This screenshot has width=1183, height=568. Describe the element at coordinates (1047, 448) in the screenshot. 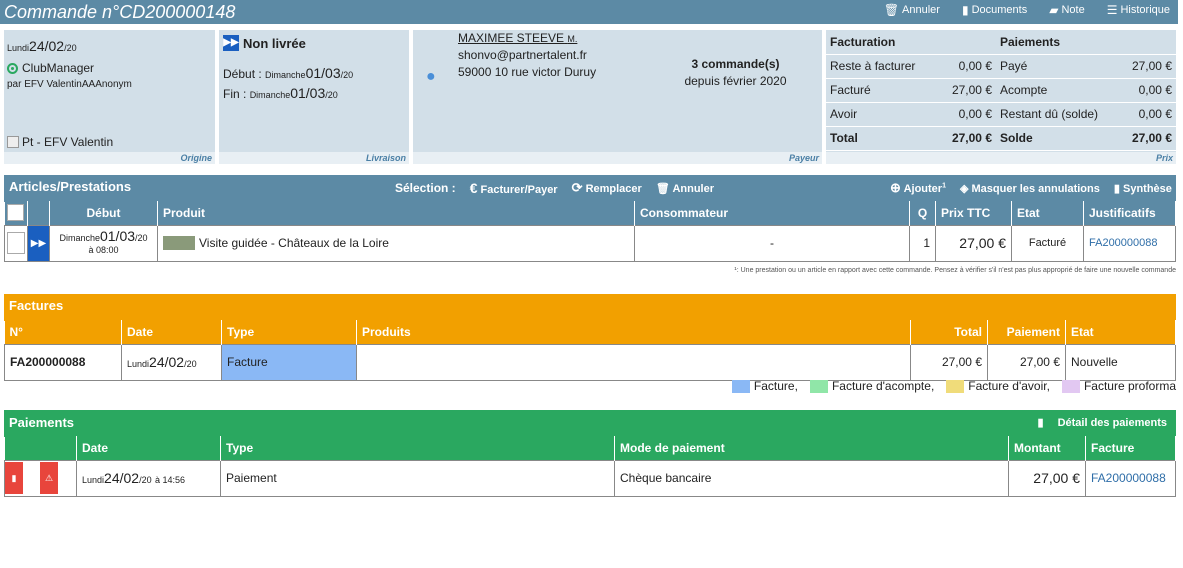

I see `col-montant: Montant` at that location.